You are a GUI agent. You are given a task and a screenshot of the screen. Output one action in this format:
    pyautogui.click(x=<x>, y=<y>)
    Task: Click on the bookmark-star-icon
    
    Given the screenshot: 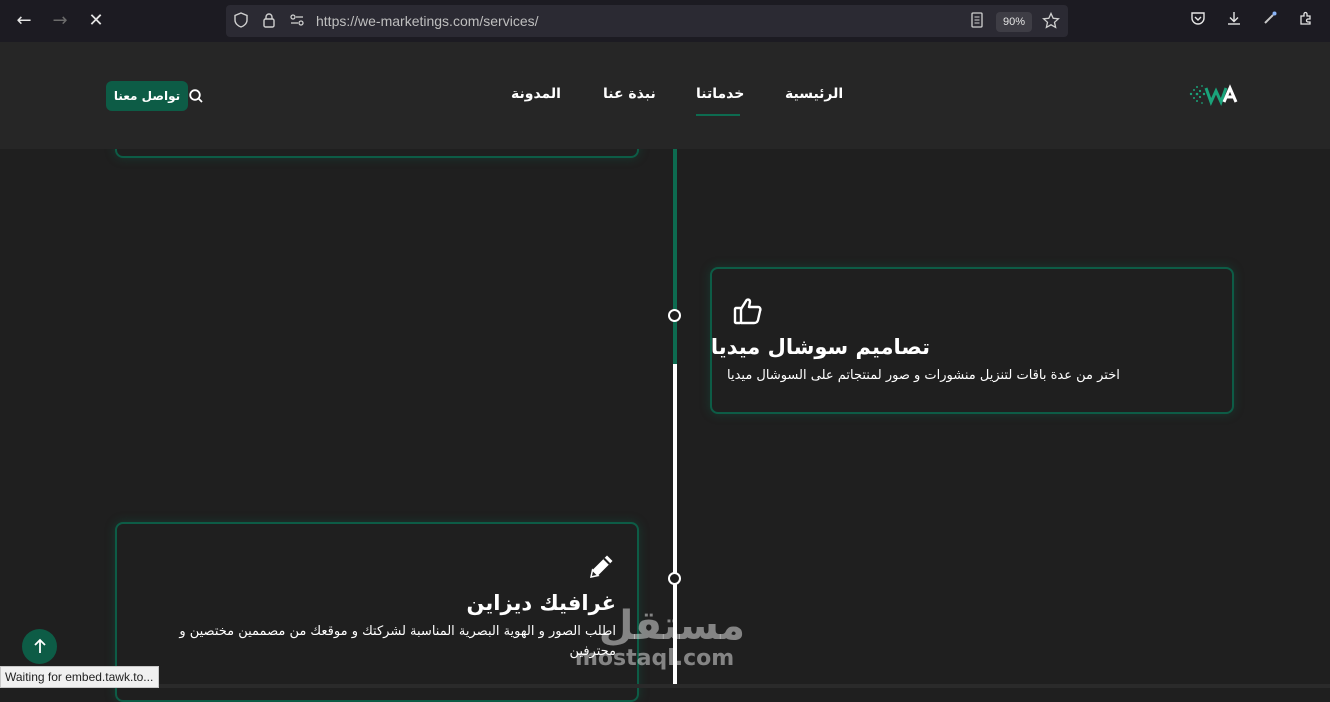 What is the action you would take?
    pyautogui.click(x=1051, y=20)
    